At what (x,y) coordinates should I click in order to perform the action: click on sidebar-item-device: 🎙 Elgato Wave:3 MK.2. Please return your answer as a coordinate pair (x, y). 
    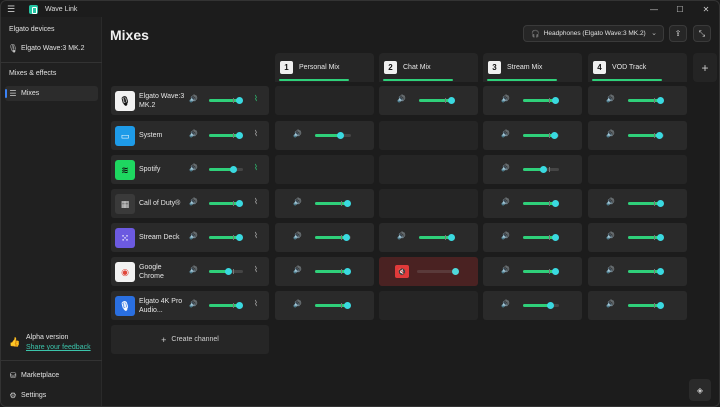
    Looking at the image, I should click on (51, 48).